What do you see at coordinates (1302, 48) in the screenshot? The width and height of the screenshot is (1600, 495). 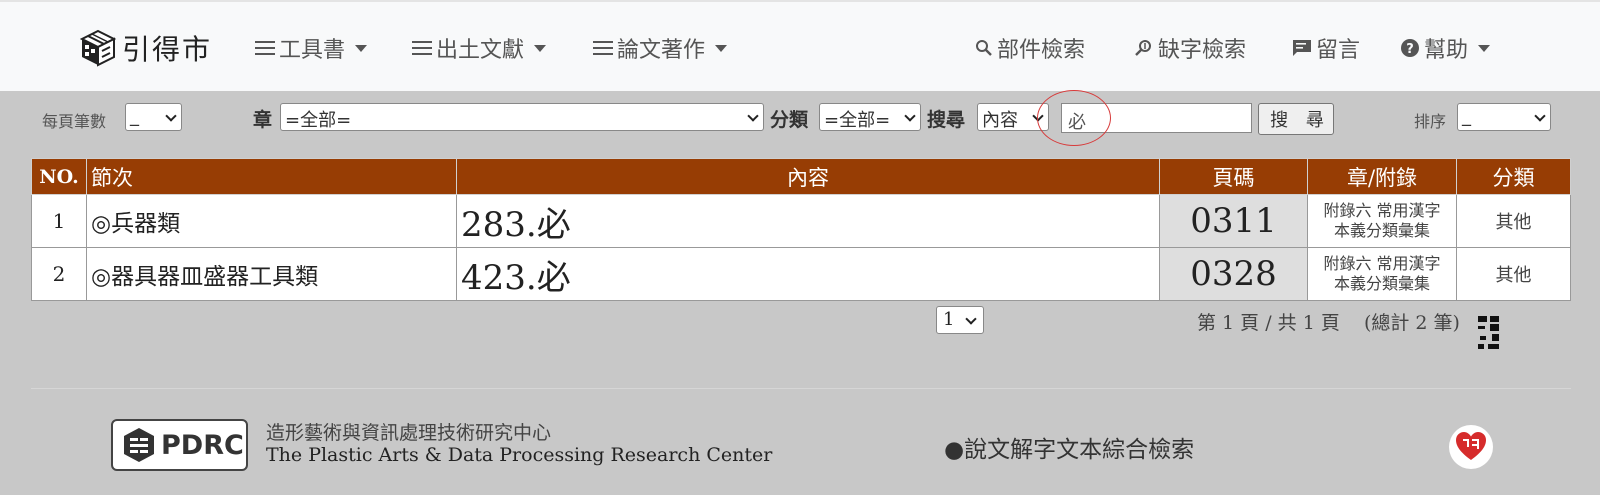 I see `chat-icon` at bounding box center [1302, 48].